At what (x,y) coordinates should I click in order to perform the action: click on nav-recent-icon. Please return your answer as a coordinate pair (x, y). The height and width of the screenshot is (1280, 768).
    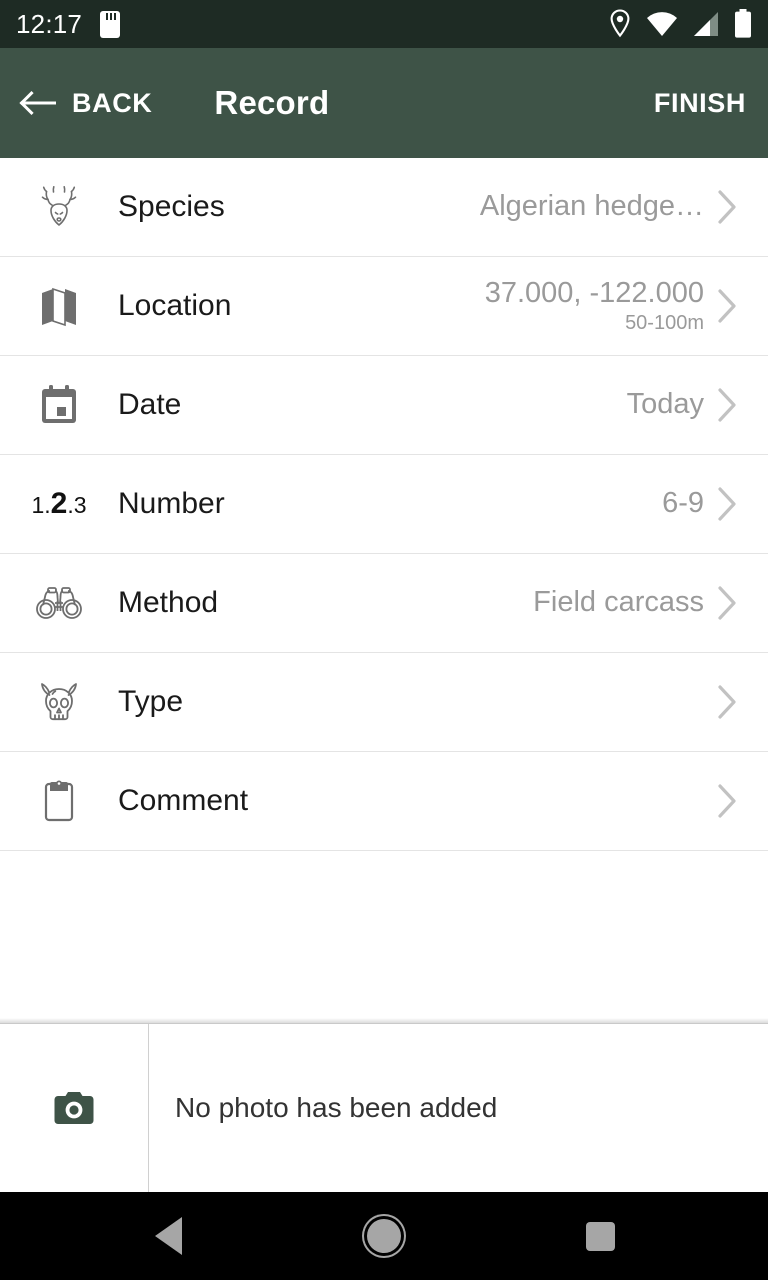
    Looking at the image, I should click on (600, 1236).